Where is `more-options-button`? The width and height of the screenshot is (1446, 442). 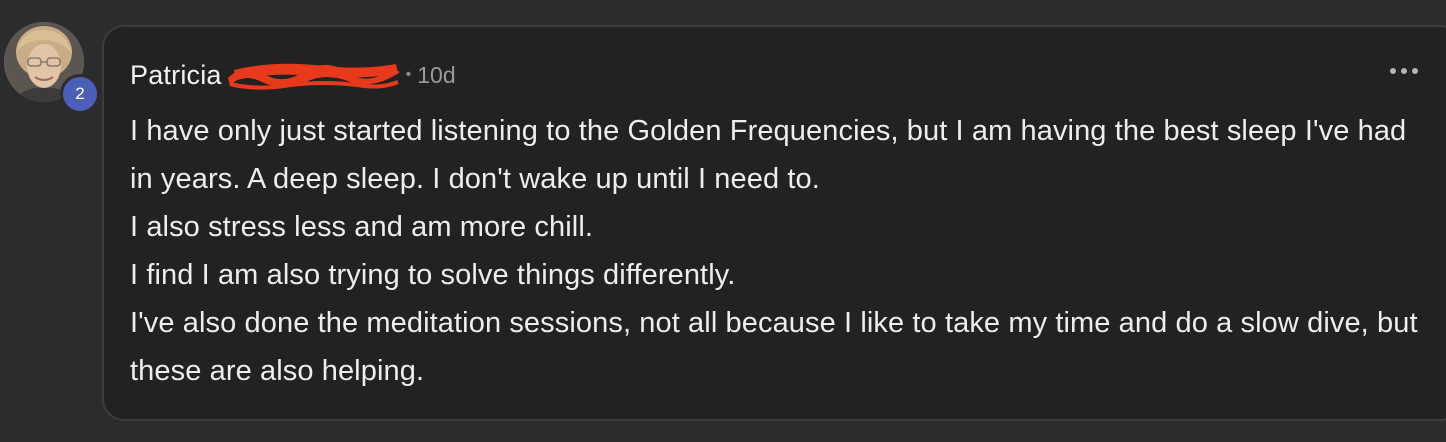
more-options-button is located at coordinates (1404, 71).